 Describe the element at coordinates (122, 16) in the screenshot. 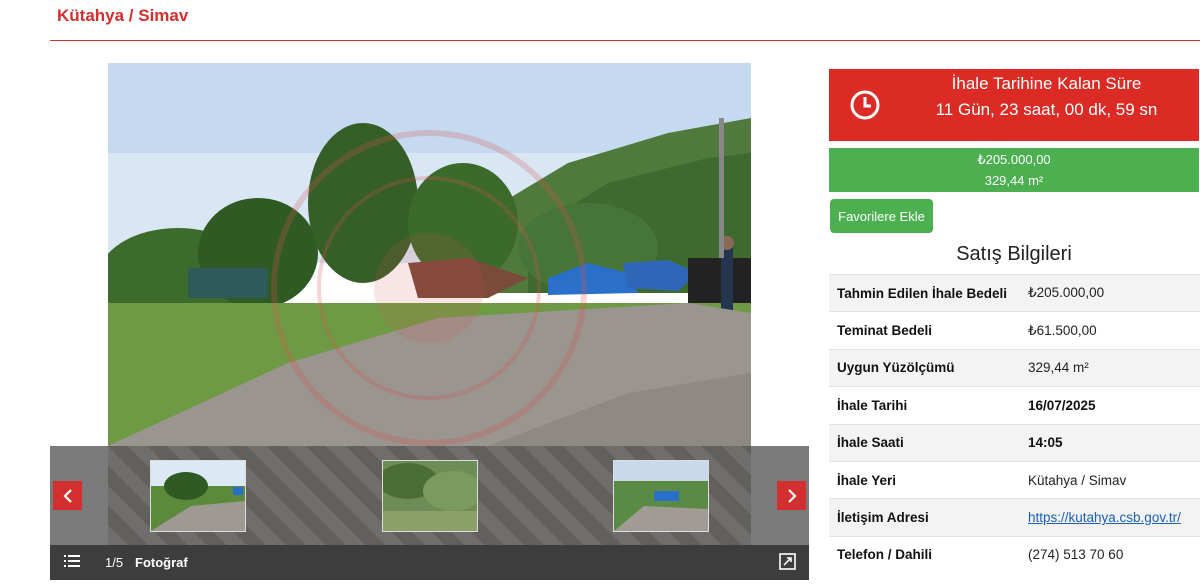

I see `breadcrumb: Kütahya / Simav` at that location.